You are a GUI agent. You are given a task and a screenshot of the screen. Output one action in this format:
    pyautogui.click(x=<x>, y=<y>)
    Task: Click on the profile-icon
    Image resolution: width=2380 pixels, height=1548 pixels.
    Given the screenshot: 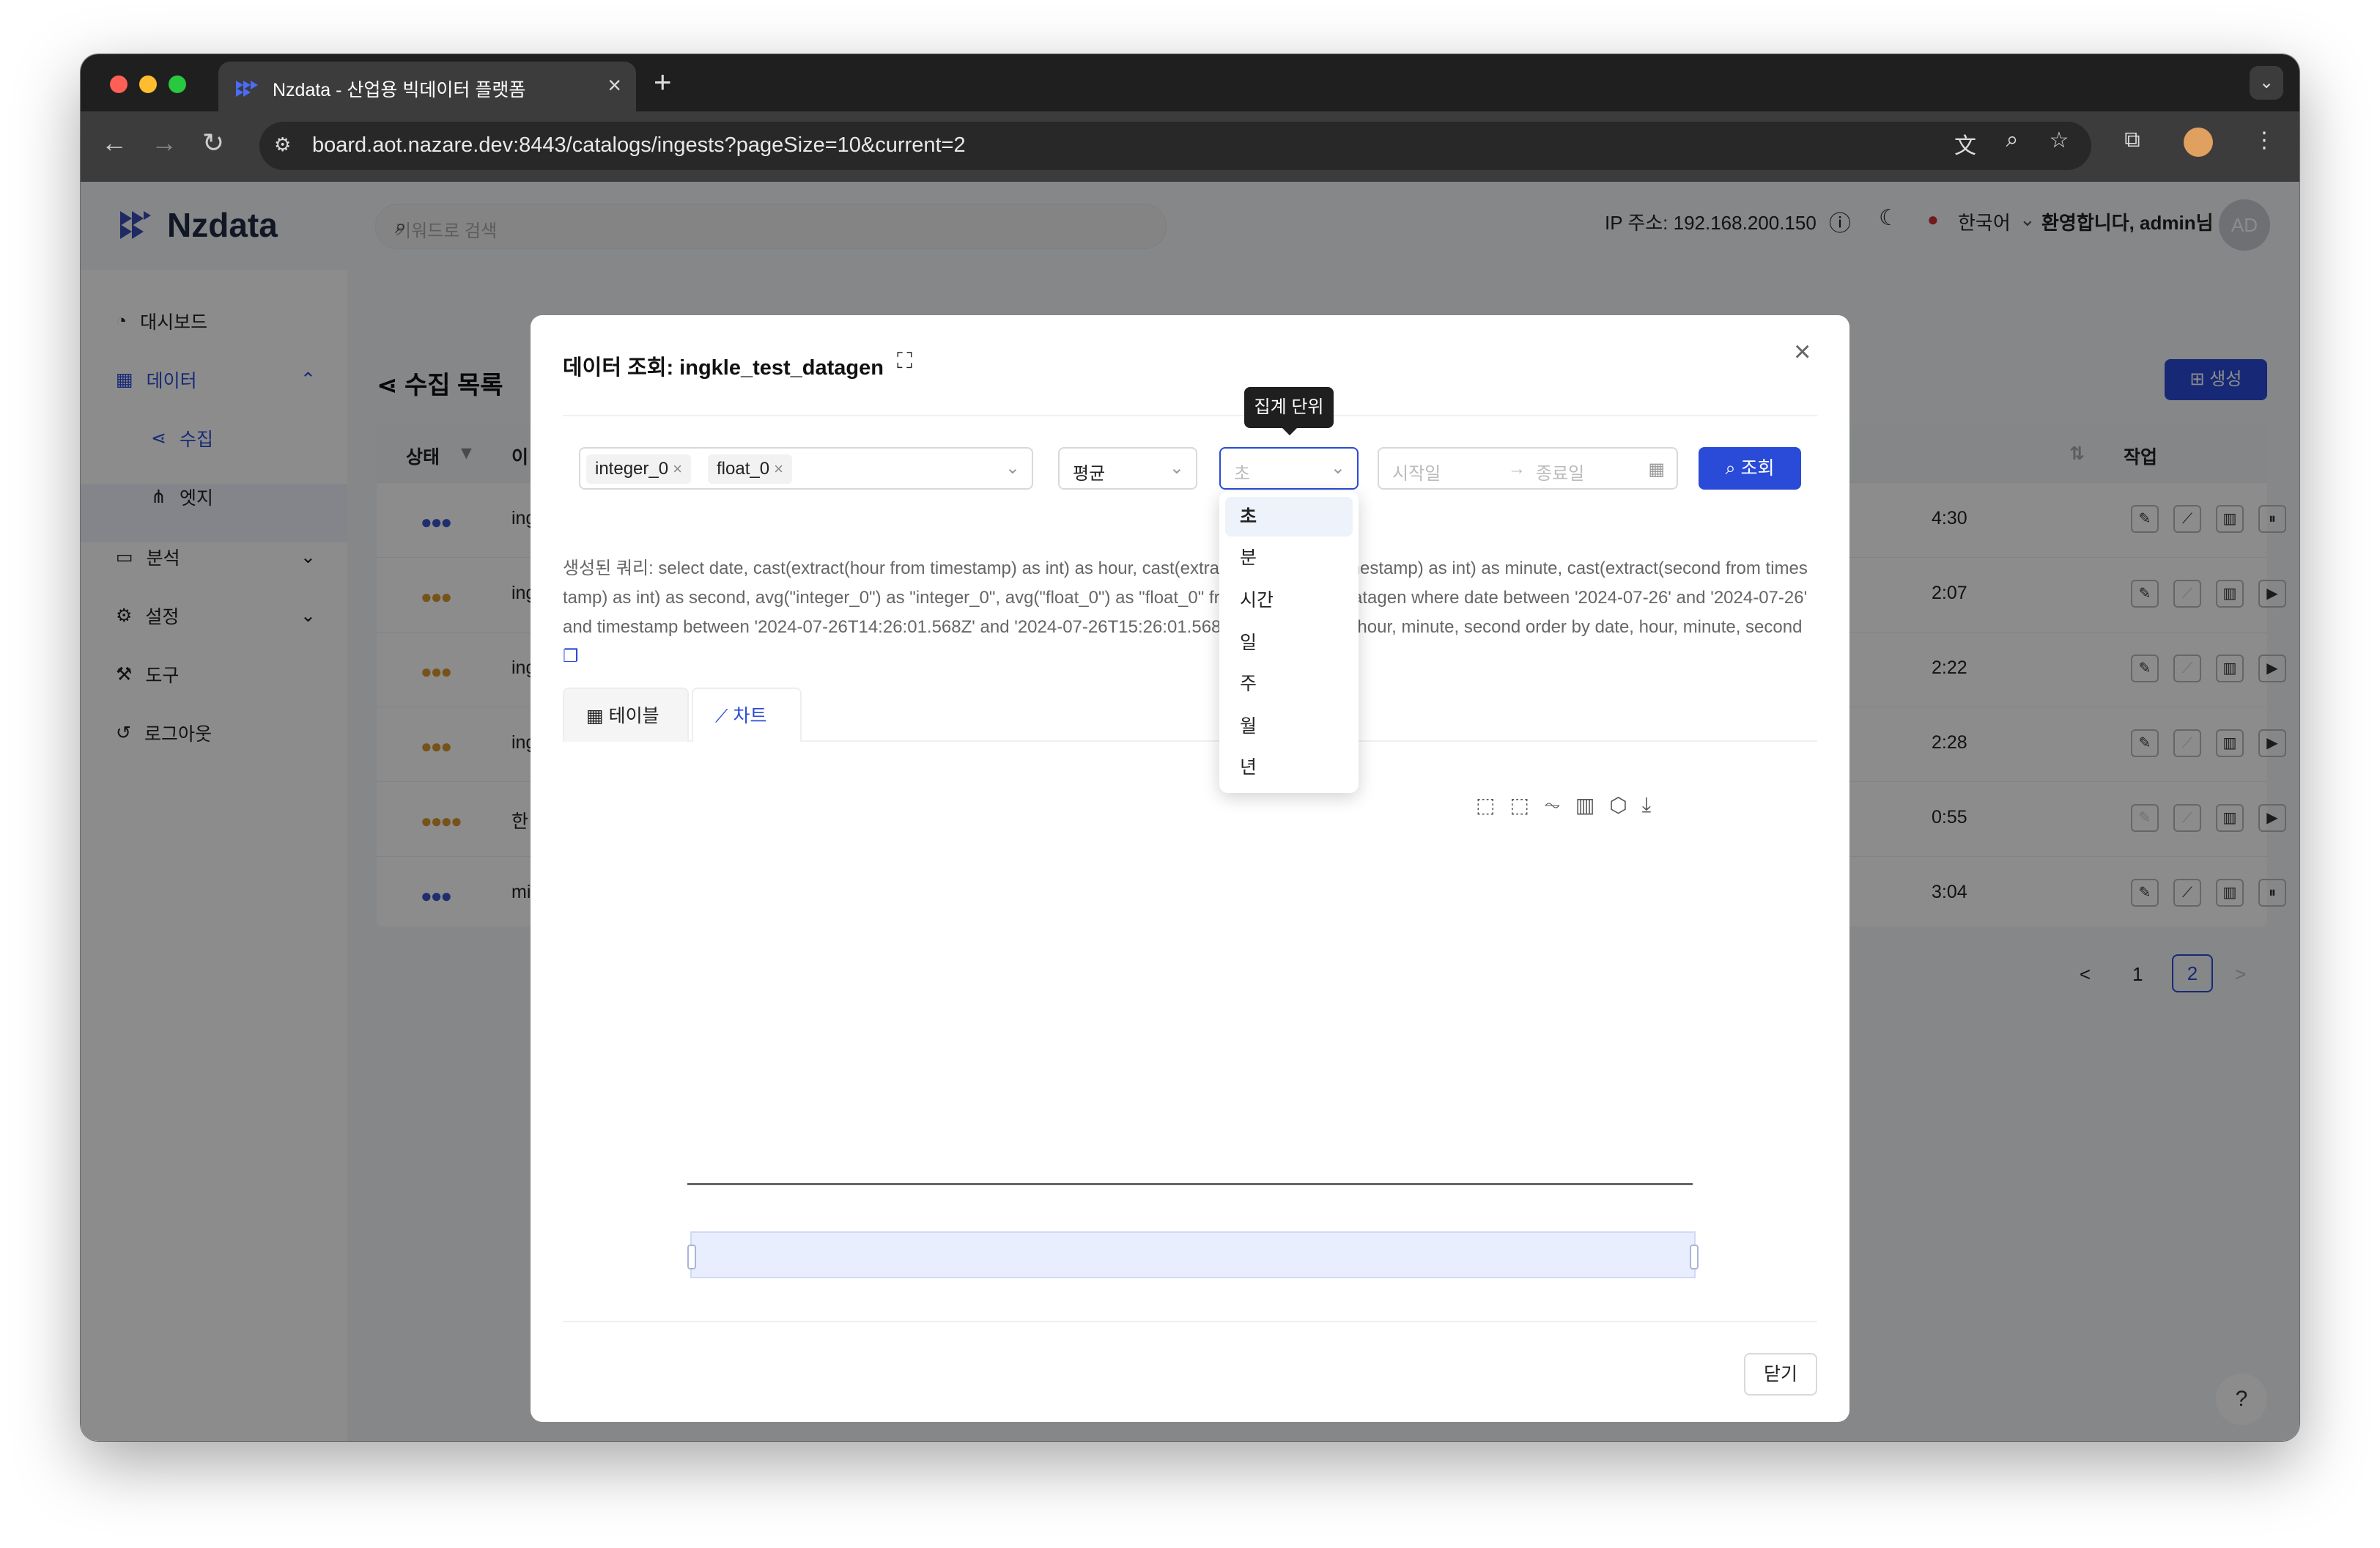 What is the action you would take?
    pyautogui.click(x=2198, y=142)
    